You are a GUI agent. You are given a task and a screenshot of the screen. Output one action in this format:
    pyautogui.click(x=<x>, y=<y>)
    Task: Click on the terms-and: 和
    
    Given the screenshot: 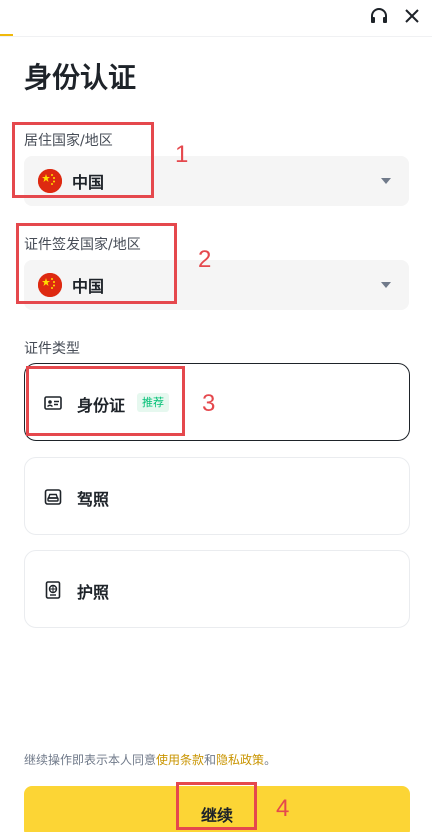 What is the action you would take?
    pyautogui.click(x=210, y=760)
    